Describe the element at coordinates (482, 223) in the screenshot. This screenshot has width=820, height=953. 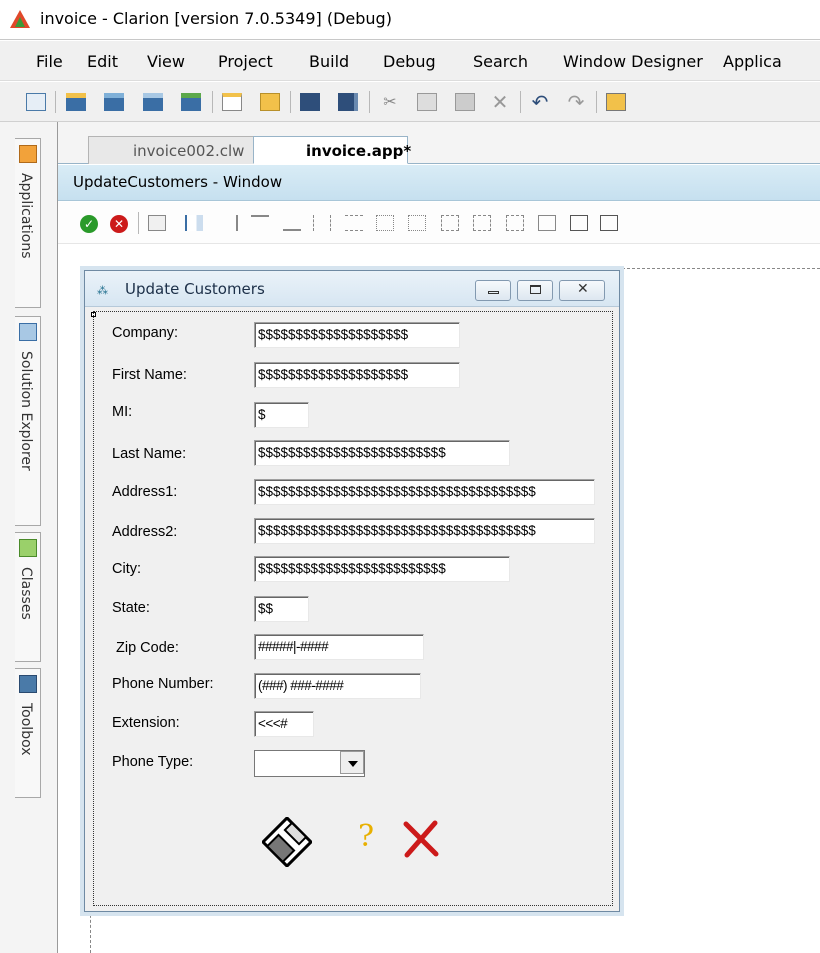
I see `same-width-icon` at that location.